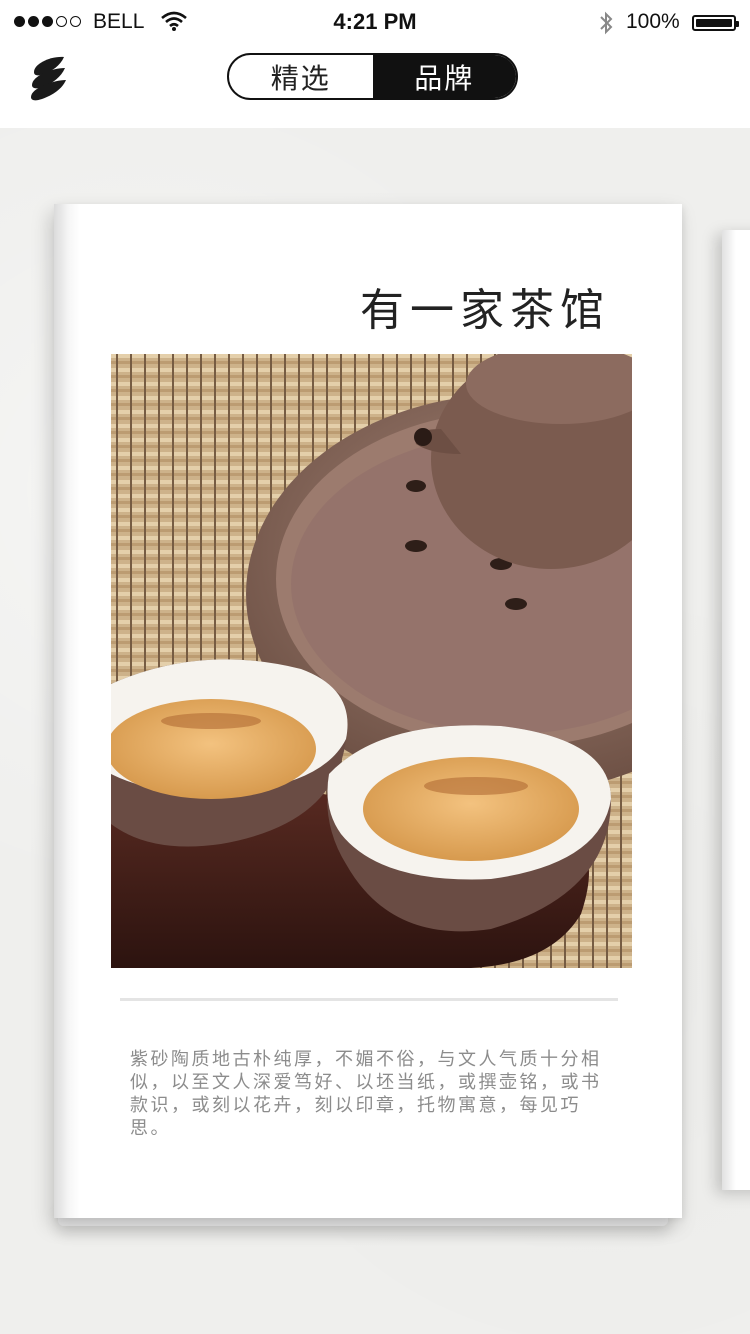 This screenshot has height=1334, width=750. I want to click on top-nav: 精选 品牌, so click(375, 87).